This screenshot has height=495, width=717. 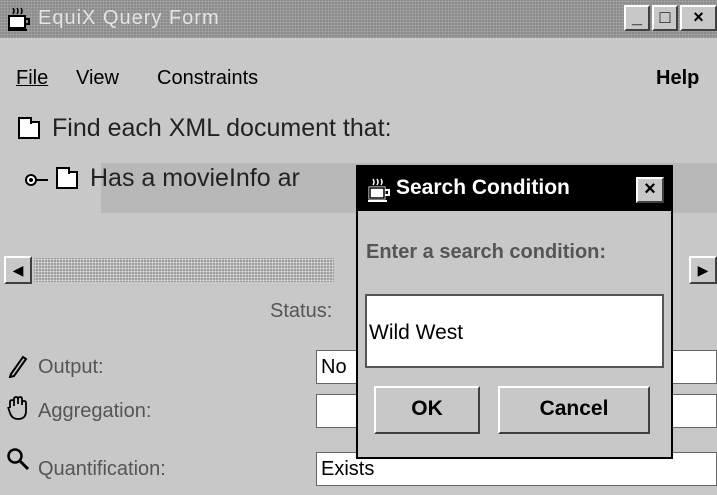 I want to click on menu-constraints: Constraints, so click(x=207, y=78).